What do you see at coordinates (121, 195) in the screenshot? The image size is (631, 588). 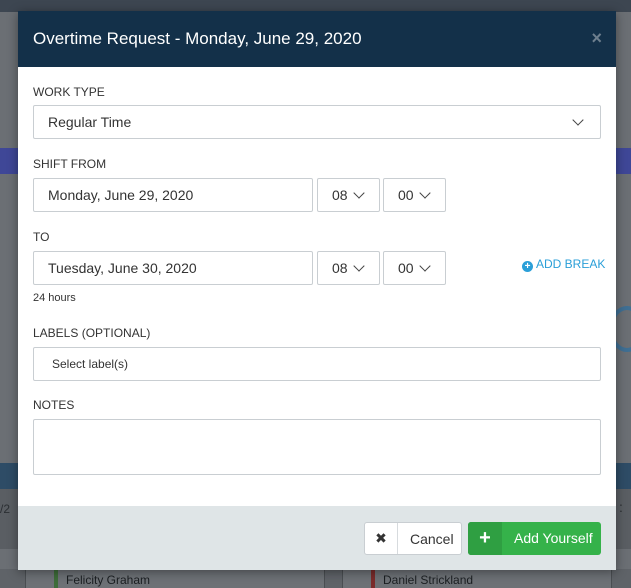 I see `shift-from-date-value: Monday, June 29, 2020` at bounding box center [121, 195].